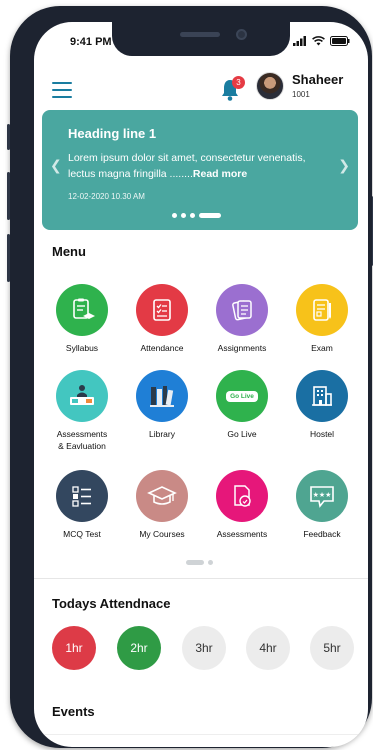 The height and width of the screenshot is (750, 373). What do you see at coordinates (112, 133) in the screenshot?
I see `banner-title: Heading line 1` at bounding box center [112, 133].